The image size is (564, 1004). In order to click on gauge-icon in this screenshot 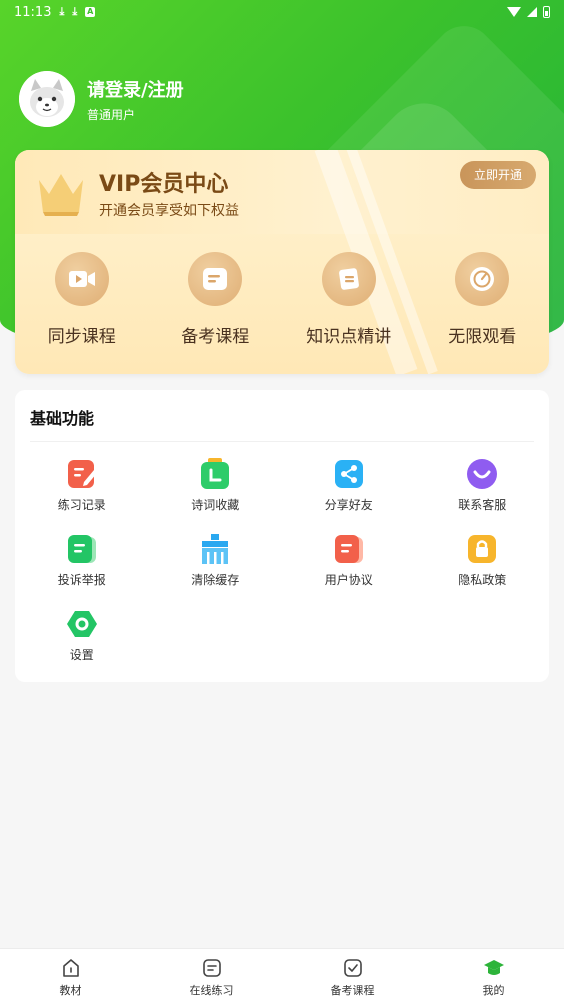, I will do `click(482, 279)`.